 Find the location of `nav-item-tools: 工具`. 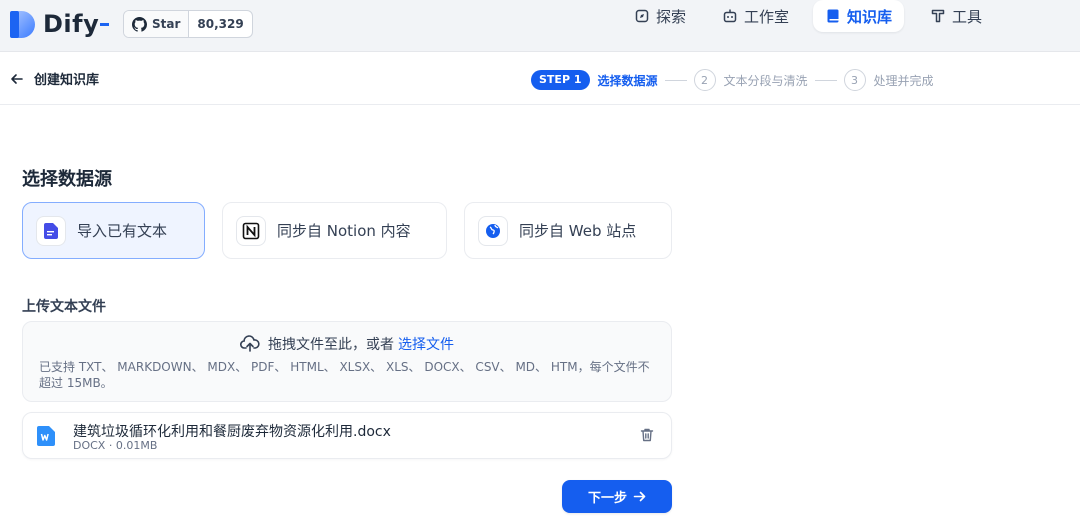

nav-item-tools: 工具 is located at coordinates (956, 16).